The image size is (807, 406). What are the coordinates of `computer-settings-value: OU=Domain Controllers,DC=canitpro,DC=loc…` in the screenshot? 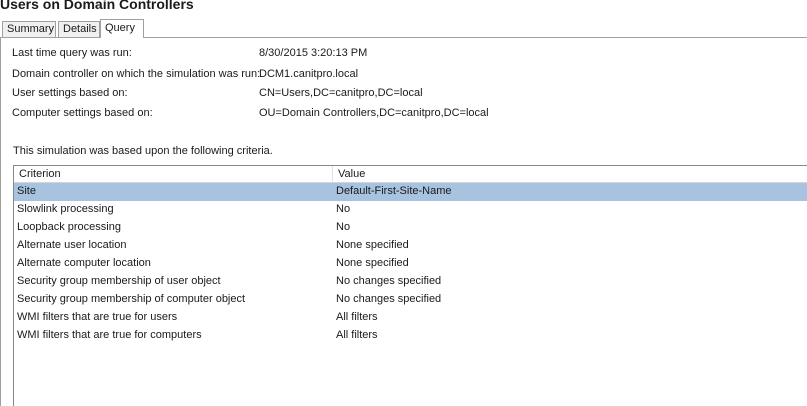 It's located at (374, 113).